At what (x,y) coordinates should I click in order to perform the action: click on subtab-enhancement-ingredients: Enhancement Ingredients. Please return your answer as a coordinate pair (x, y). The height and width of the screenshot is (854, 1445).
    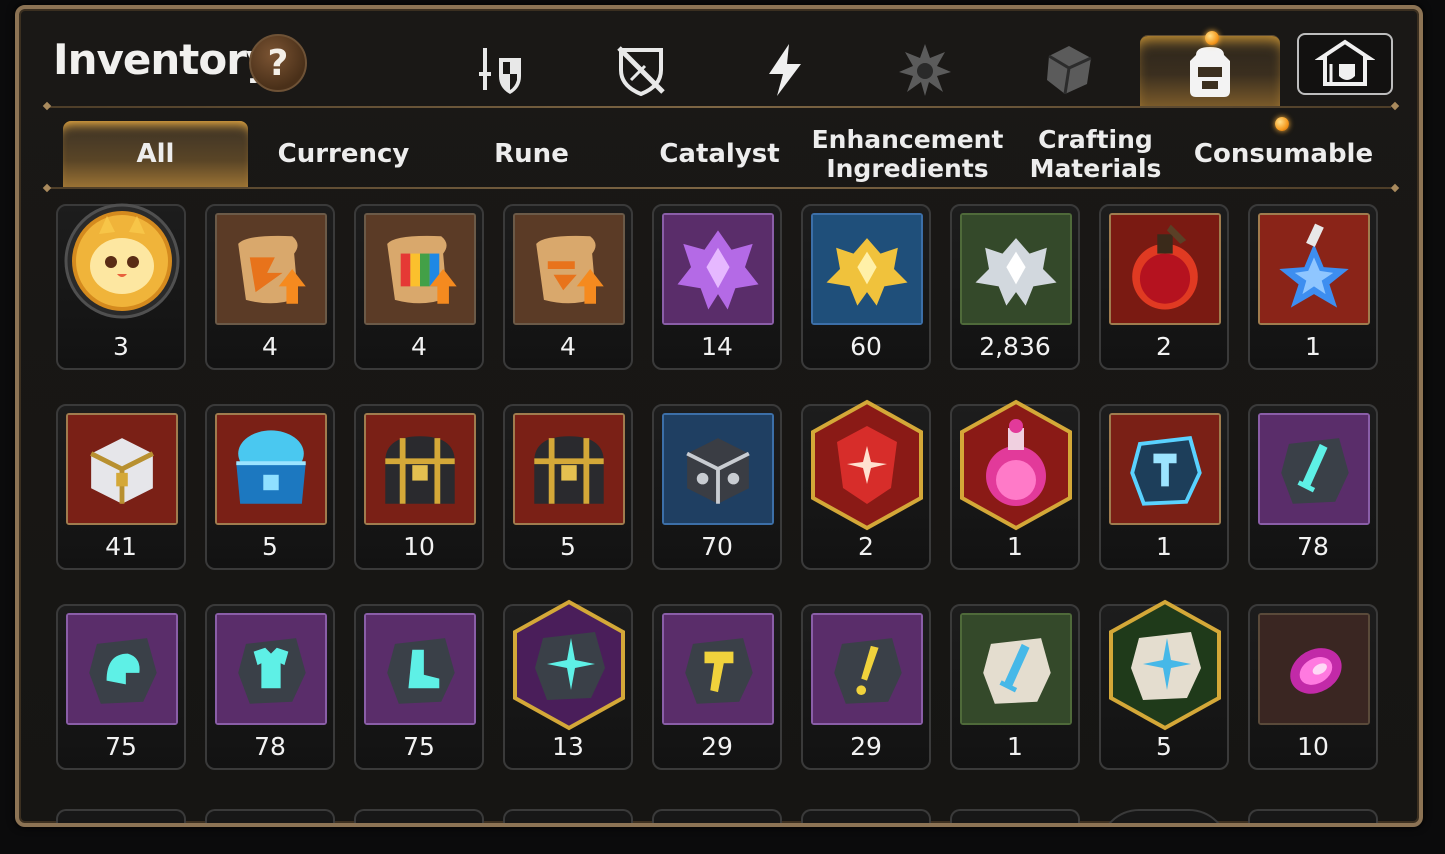
    Looking at the image, I should click on (908, 154).